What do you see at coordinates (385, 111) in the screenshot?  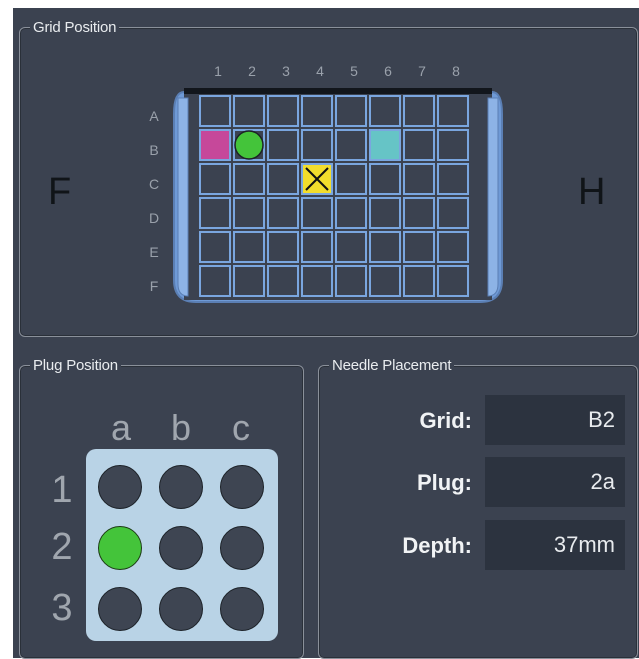 I see `grid-cell-A6` at bounding box center [385, 111].